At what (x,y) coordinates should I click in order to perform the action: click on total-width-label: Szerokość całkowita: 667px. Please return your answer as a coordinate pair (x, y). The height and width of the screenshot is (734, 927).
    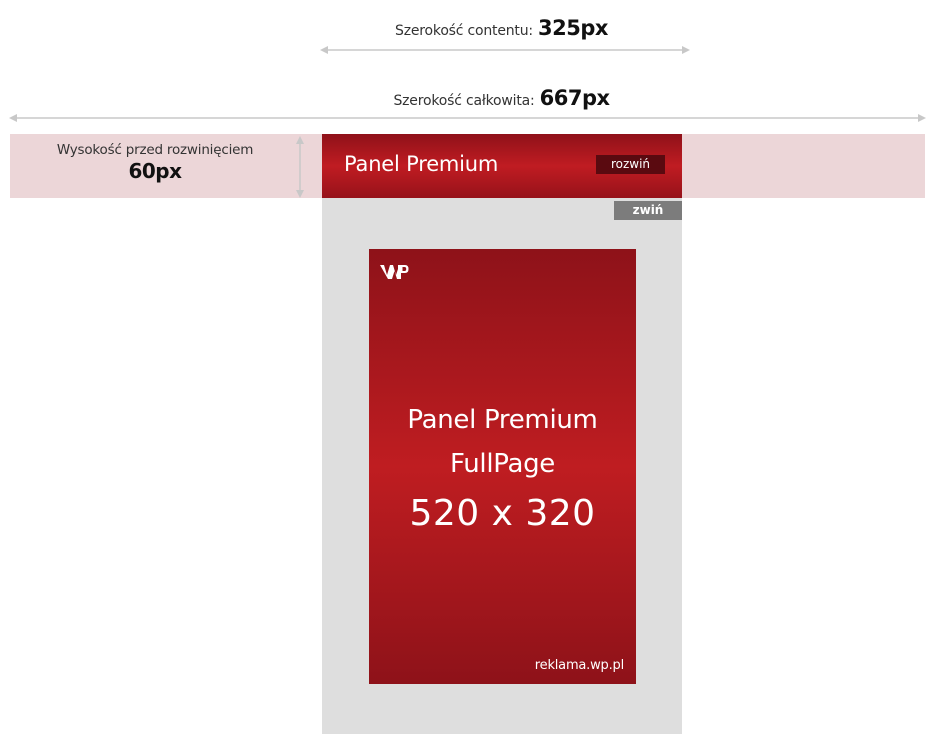
    Looking at the image, I should click on (463, 98).